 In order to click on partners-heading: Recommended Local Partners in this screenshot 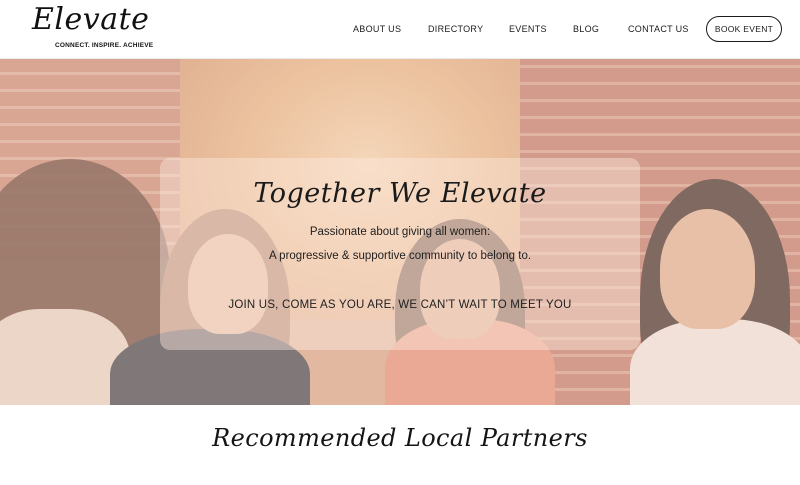, I will do `click(400, 438)`.